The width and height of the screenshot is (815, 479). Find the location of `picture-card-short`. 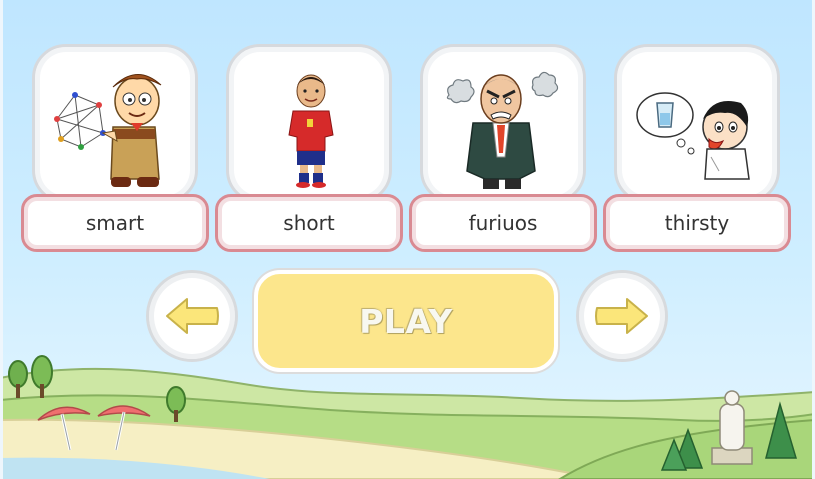

picture-card-short is located at coordinates (309, 124).